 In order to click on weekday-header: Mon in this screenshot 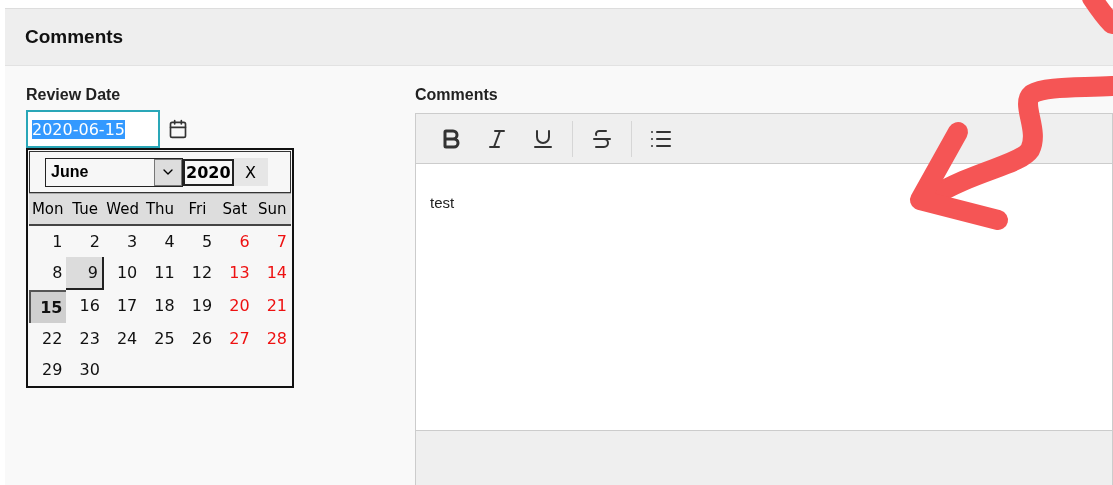, I will do `click(48, 209)`.